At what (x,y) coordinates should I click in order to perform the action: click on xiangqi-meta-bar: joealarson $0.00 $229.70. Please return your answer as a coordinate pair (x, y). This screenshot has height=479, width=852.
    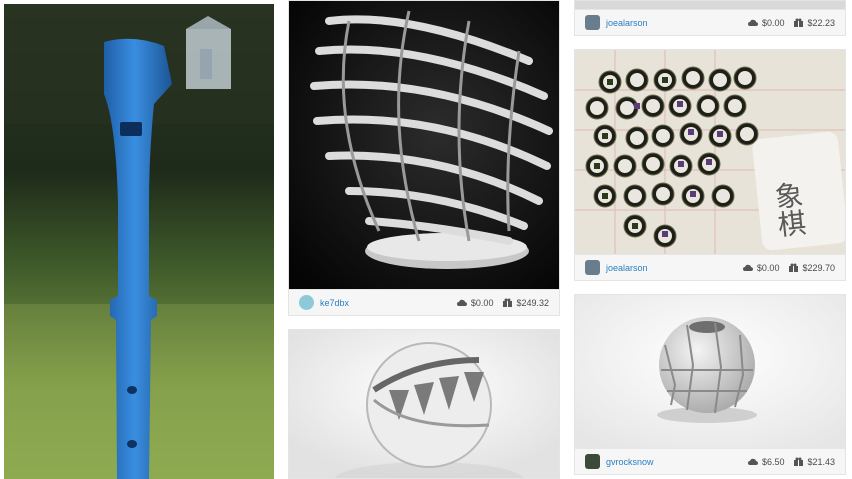
    Looking at the image, I should click on (710, 267).